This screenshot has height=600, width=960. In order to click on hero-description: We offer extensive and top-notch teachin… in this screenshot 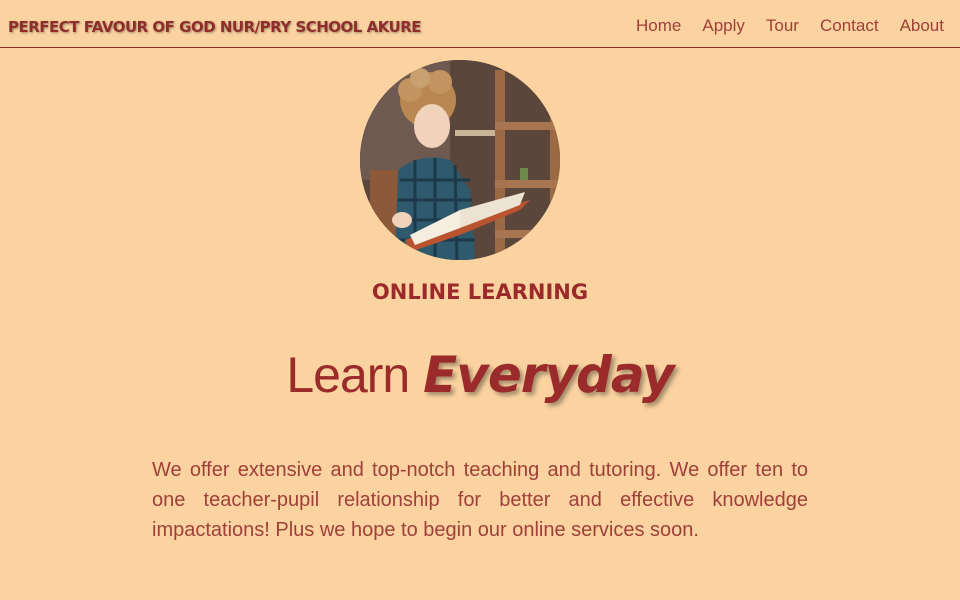, I will do `click(480, 500)`.